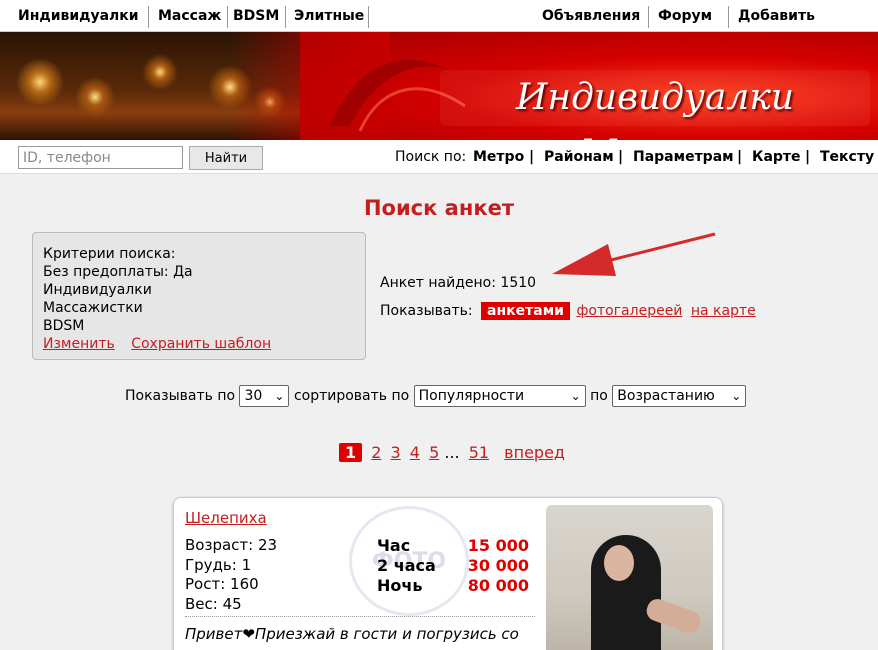 This screenshot has width=878, height=650. What do you see at coordinates (256, 16) in the screenshot?
I see `nav-bdsm: BDSM` at bounding box center [256, 16].